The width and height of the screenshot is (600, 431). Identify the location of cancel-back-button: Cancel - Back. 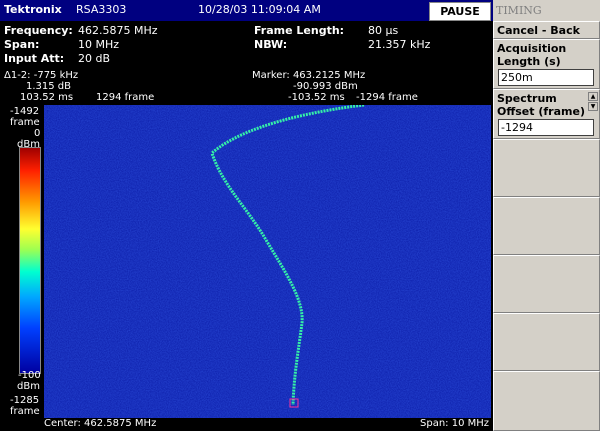
(546, 30).